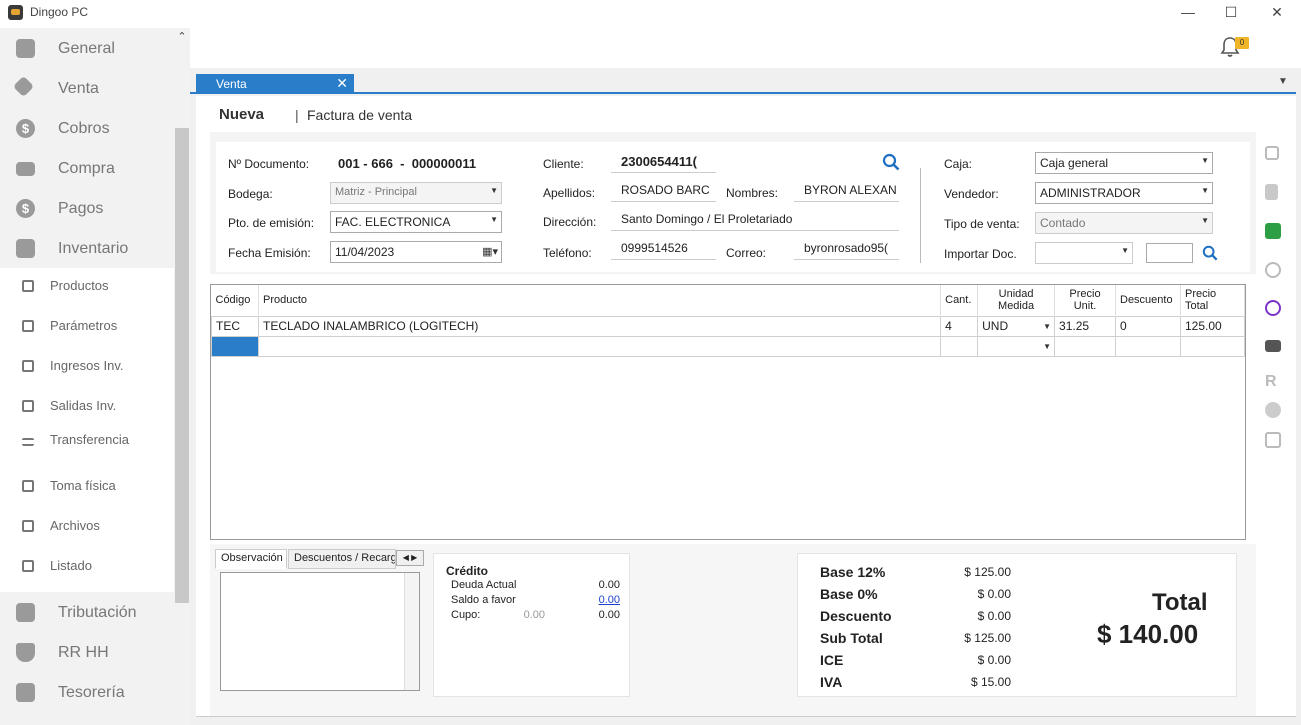  I want to click on form-divider, so click(920, 215).